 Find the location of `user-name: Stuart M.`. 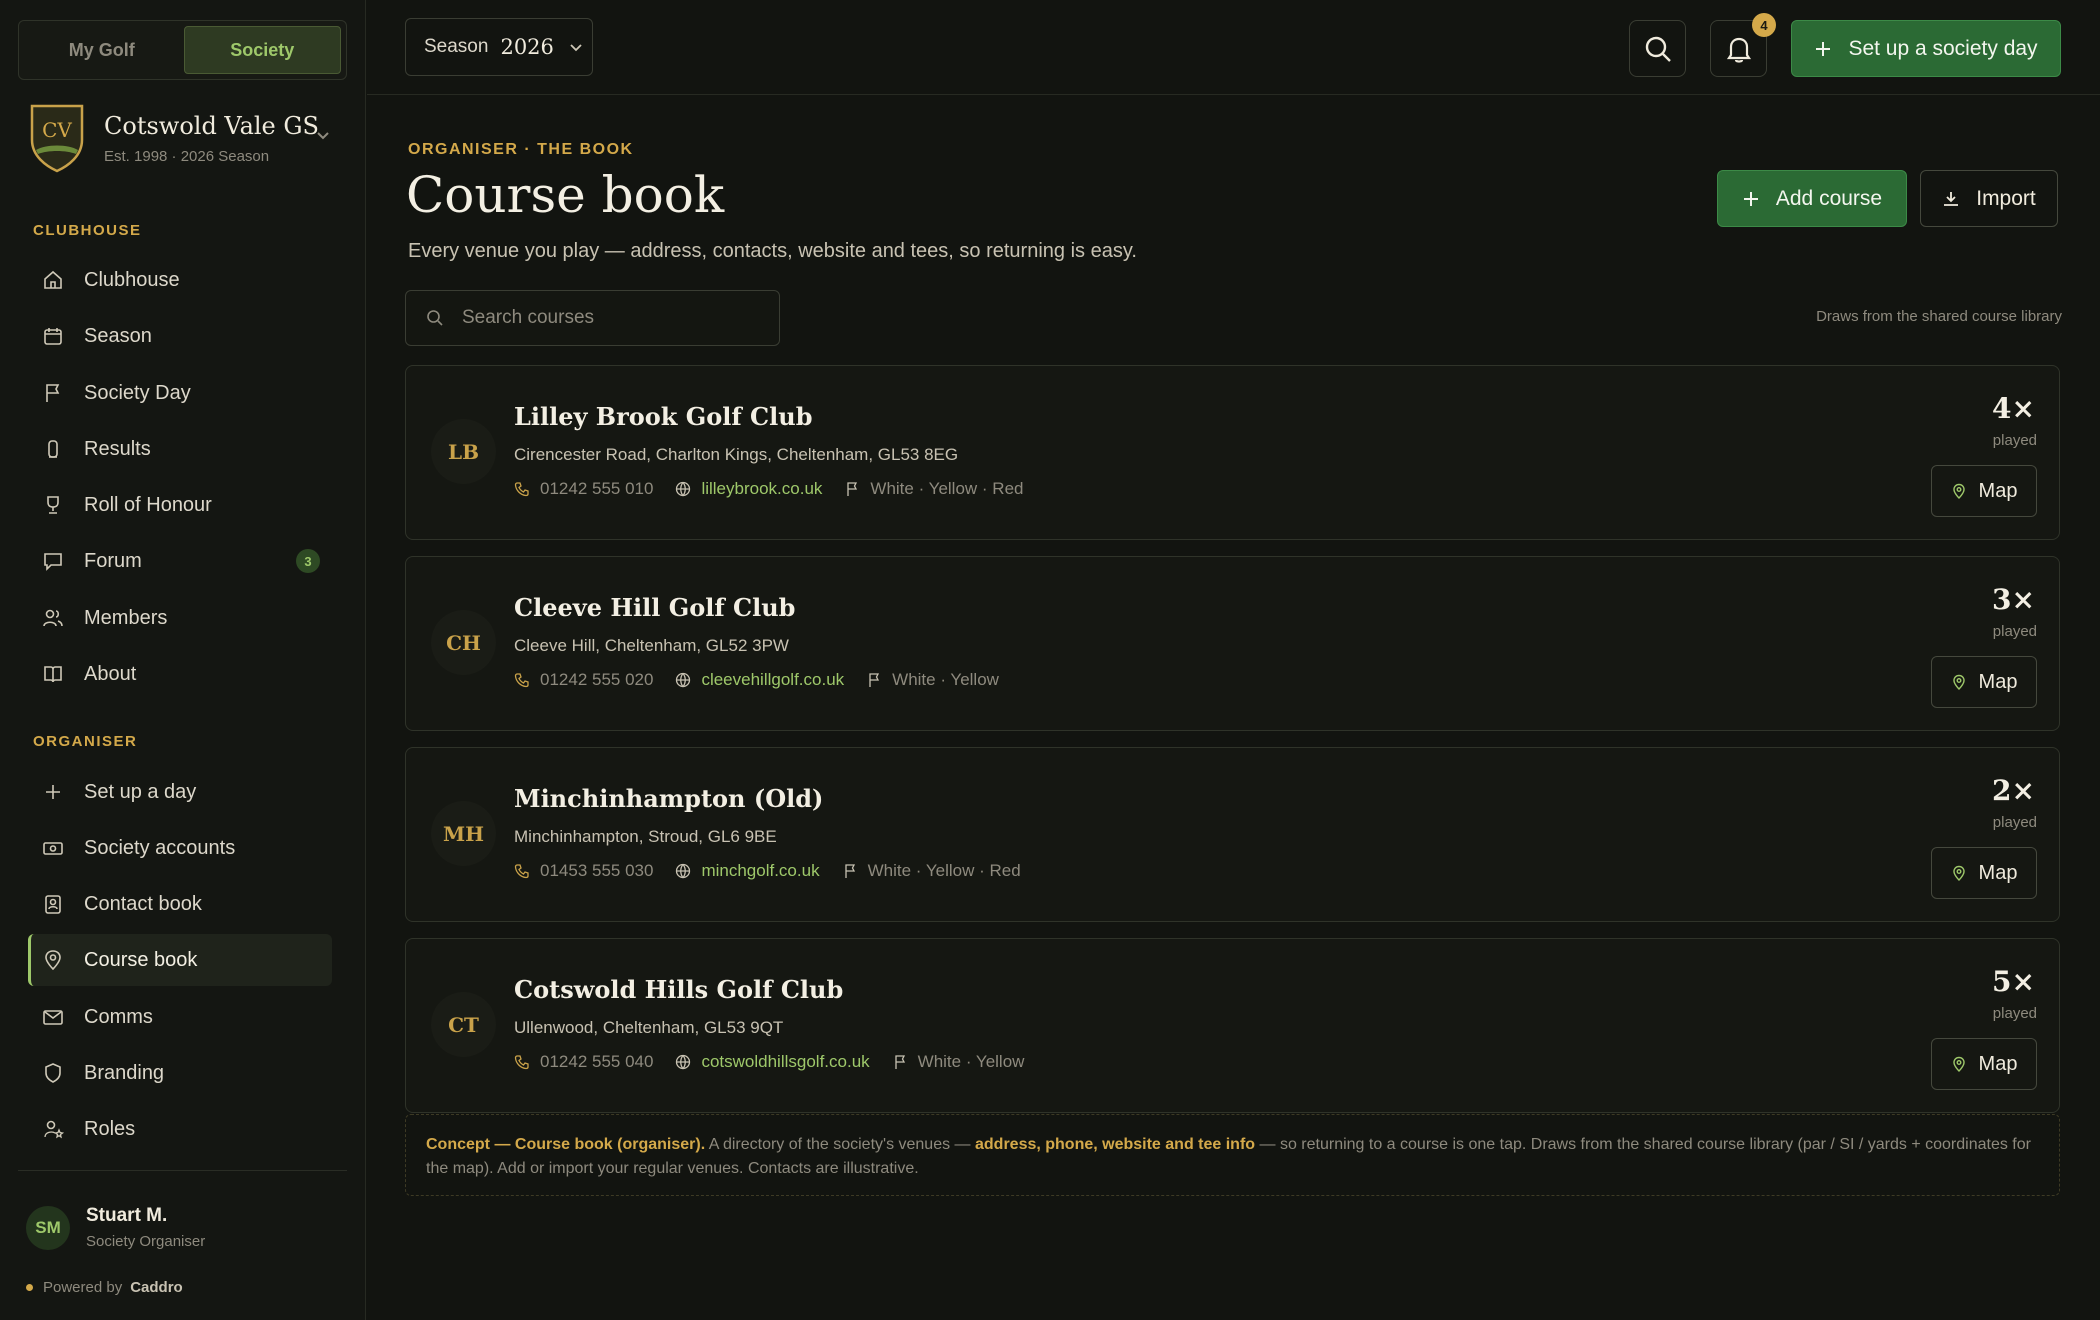

user-name: Stuart M. is located at coordinates (127, 1215).